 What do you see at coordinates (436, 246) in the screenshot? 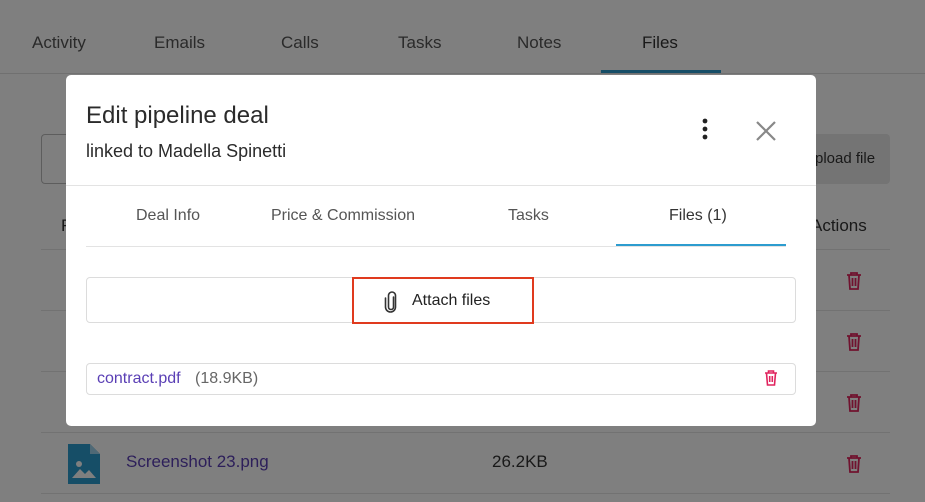
I see `tabs-divider` at bounding box center [436, 246].